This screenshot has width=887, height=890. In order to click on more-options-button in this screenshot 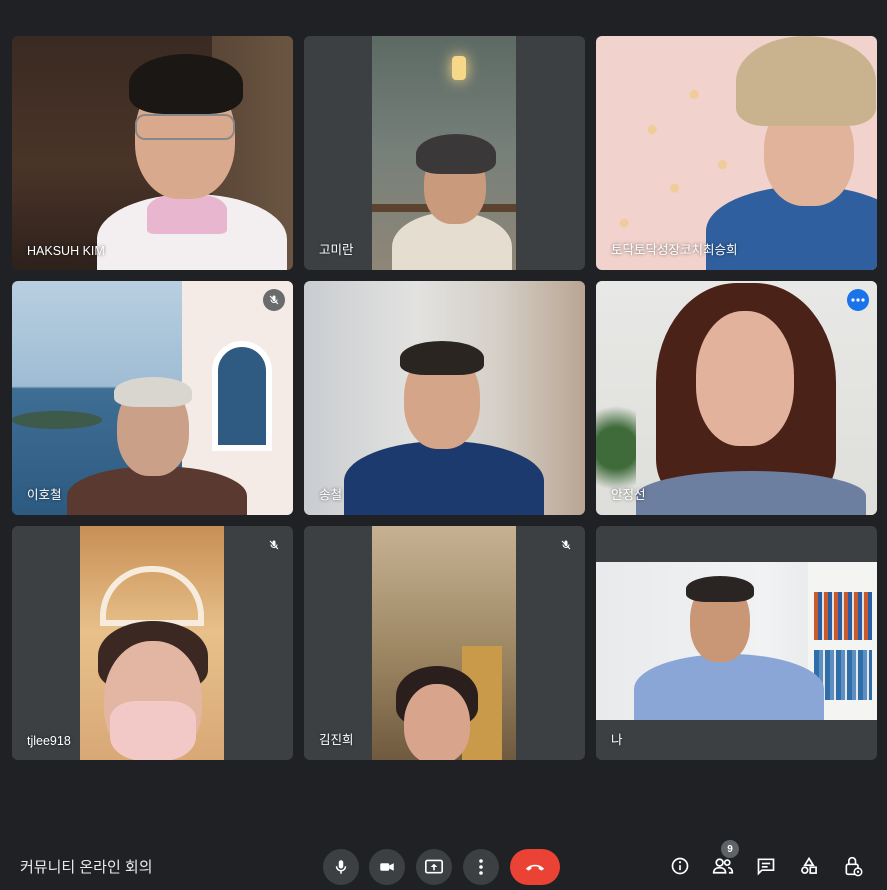, I will do `click(481, 867)`.